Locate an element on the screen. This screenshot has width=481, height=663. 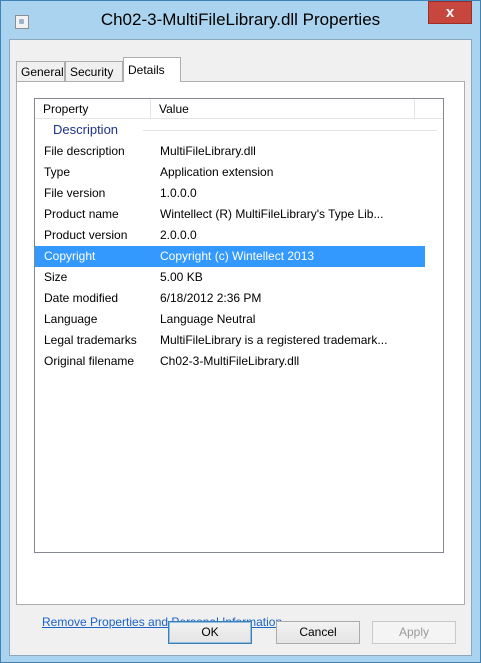
tab-details: Details is located at coordinates (152, 69).